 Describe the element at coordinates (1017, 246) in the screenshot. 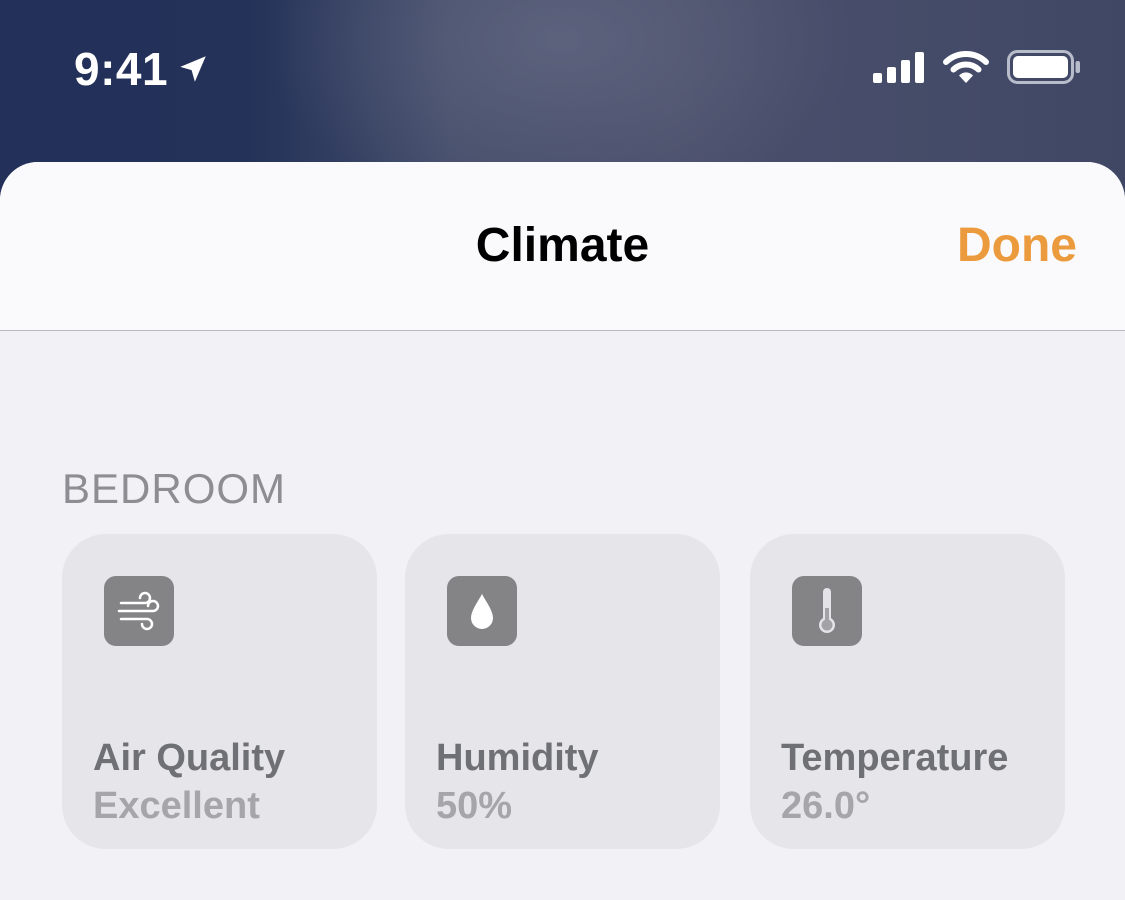

I see `done-button: Done` at that location.